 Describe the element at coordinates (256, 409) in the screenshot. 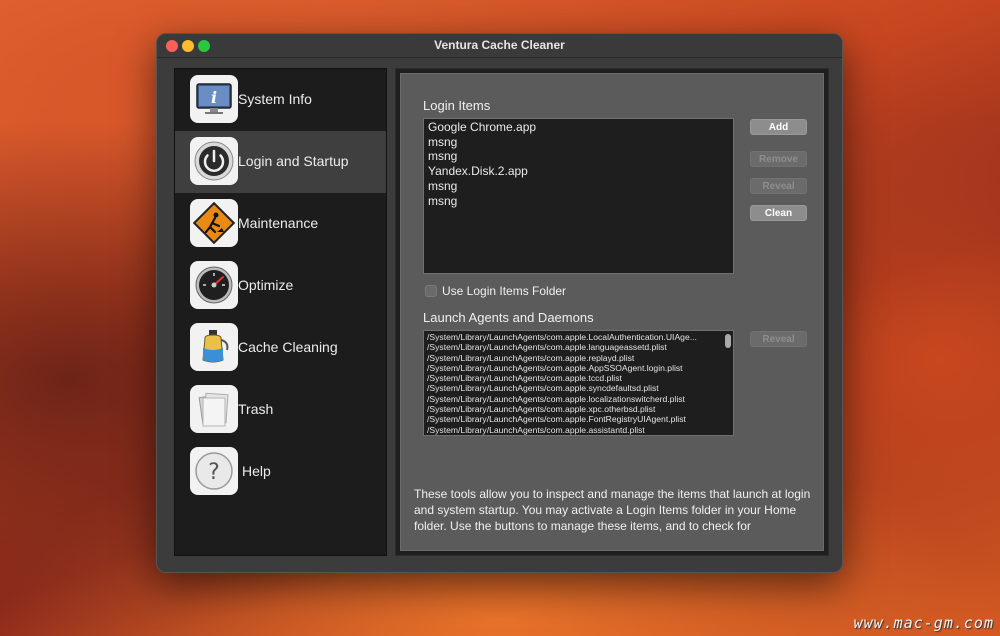

I see `sidebar-item-label: Trash` at that location.